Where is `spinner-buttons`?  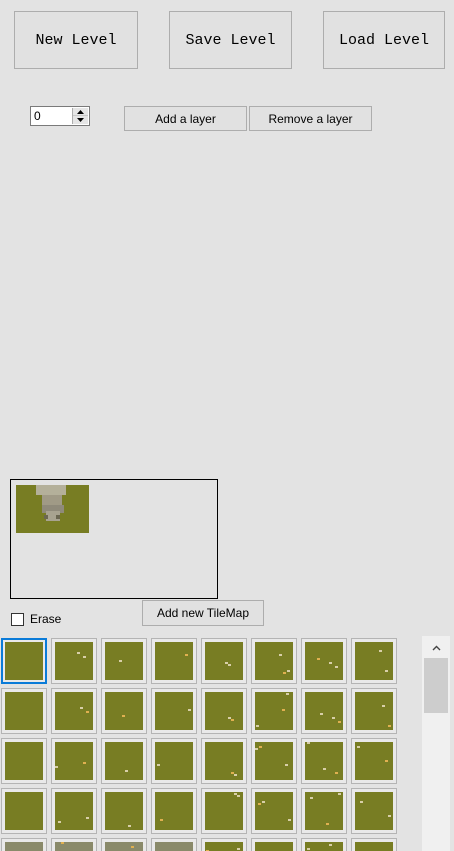
spinner-buttons is located at coordinates (80, 116).